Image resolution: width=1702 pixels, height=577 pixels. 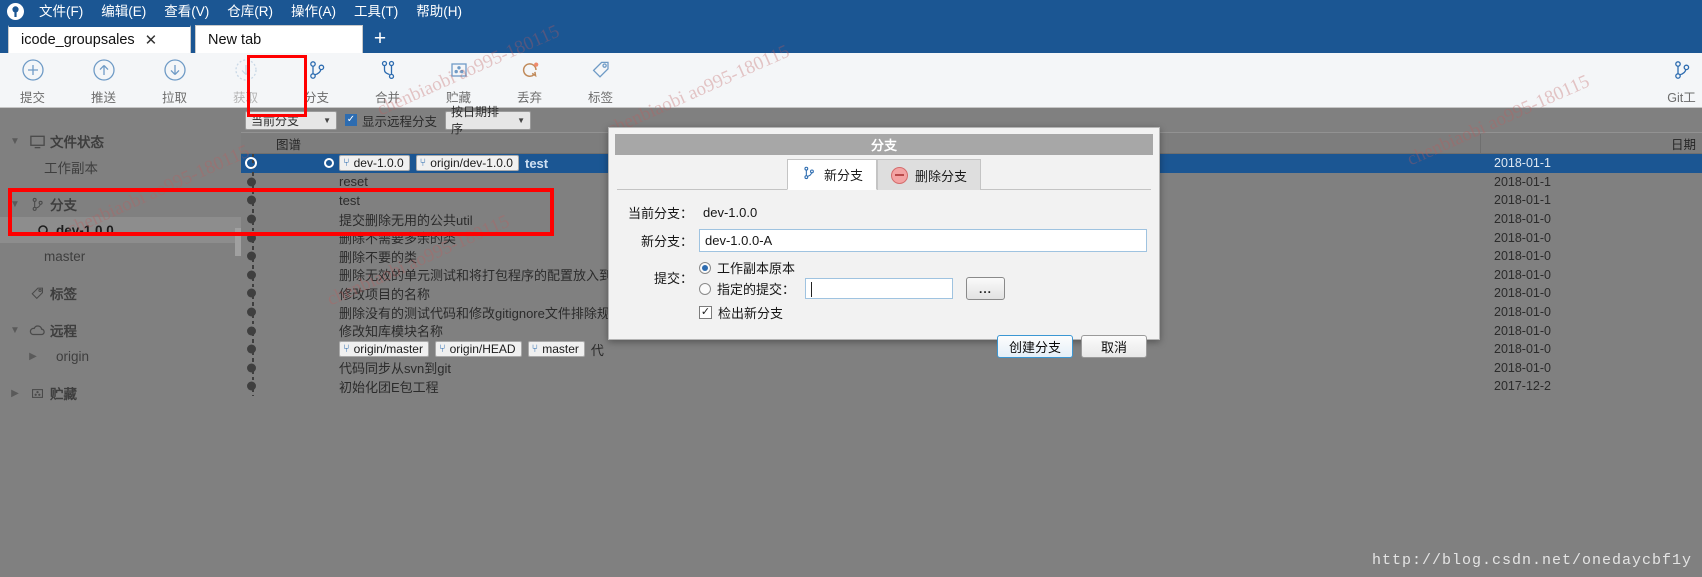 What do you see at coordinates (660, 213) in the screenshot?
I see `current-branch-label: 当前分支：` at bounding box center [660, 213].